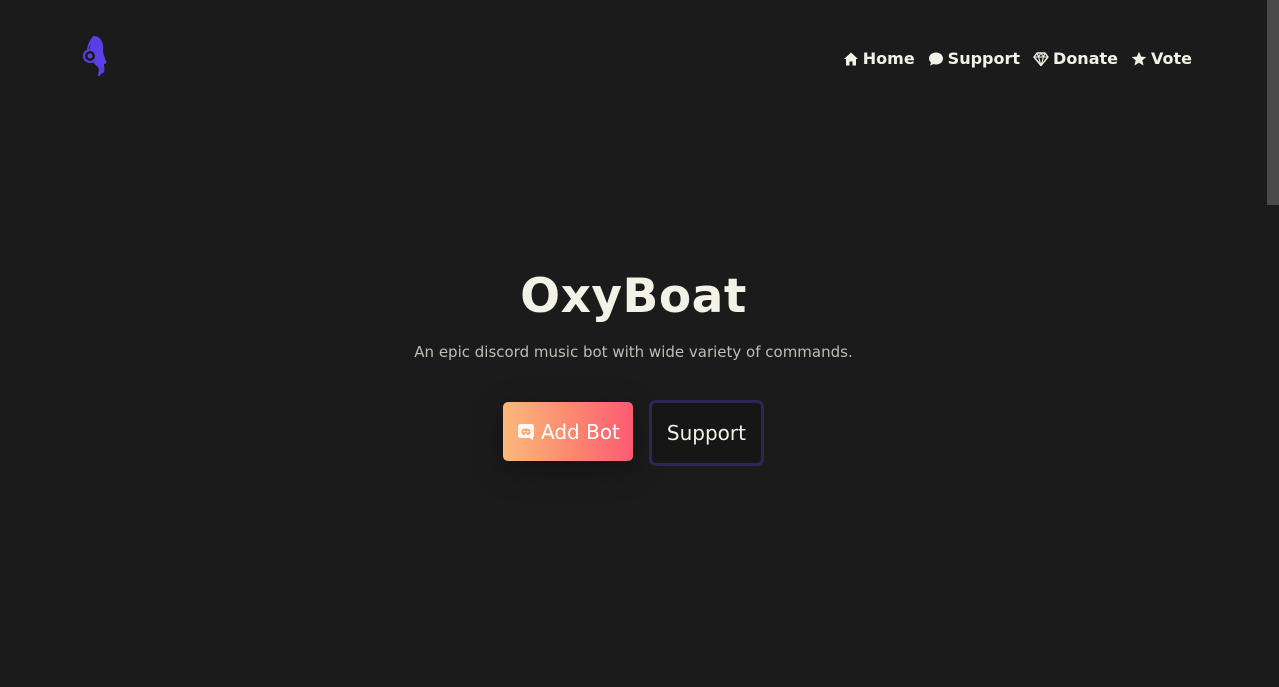  Describe the element at coordinates (1085, 58) in the screenshot. I see `nav-item-label: Donate` at that location.